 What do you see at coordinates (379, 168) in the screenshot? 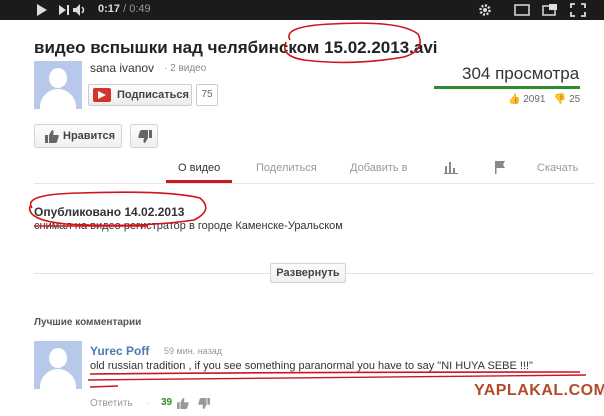
I see `tab-add-to: Добавить в` at bounding box center [379, 168].